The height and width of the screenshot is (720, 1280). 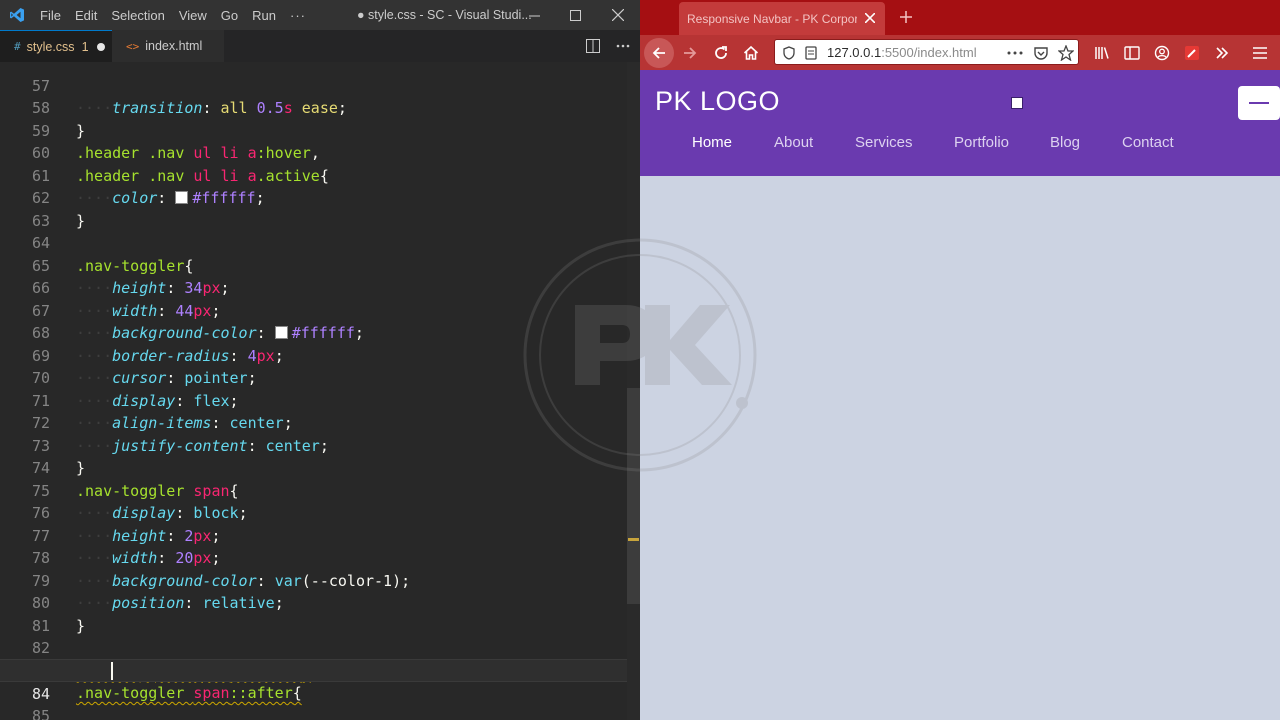 I want to click on code-line: 66 ····width: 44px;, so click(x=320, y=287).